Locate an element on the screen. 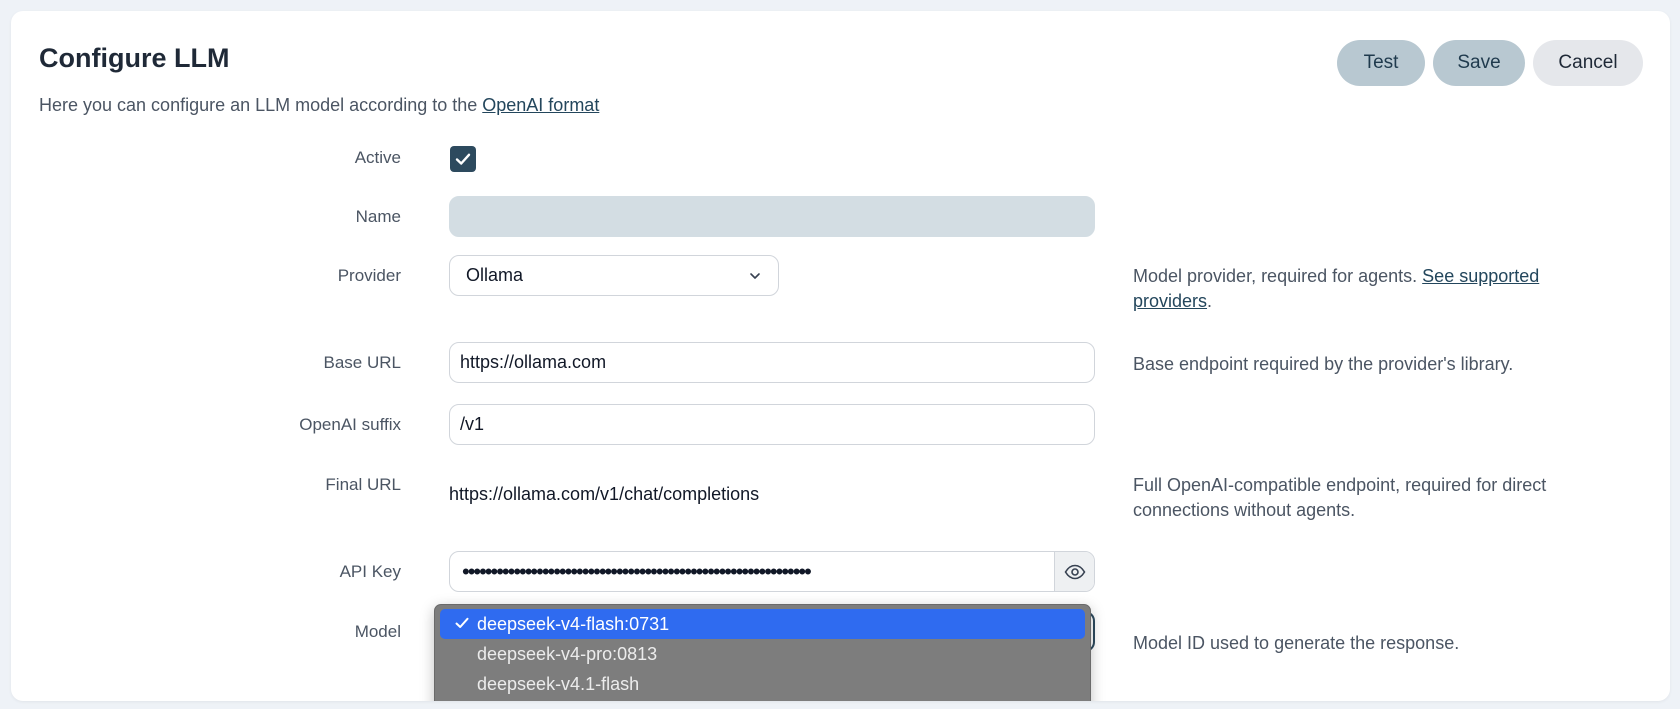 This screenshot has height=709, width=1680. model-option: deepseek-v4-flash:0731 is located at coordinates (762, 624).